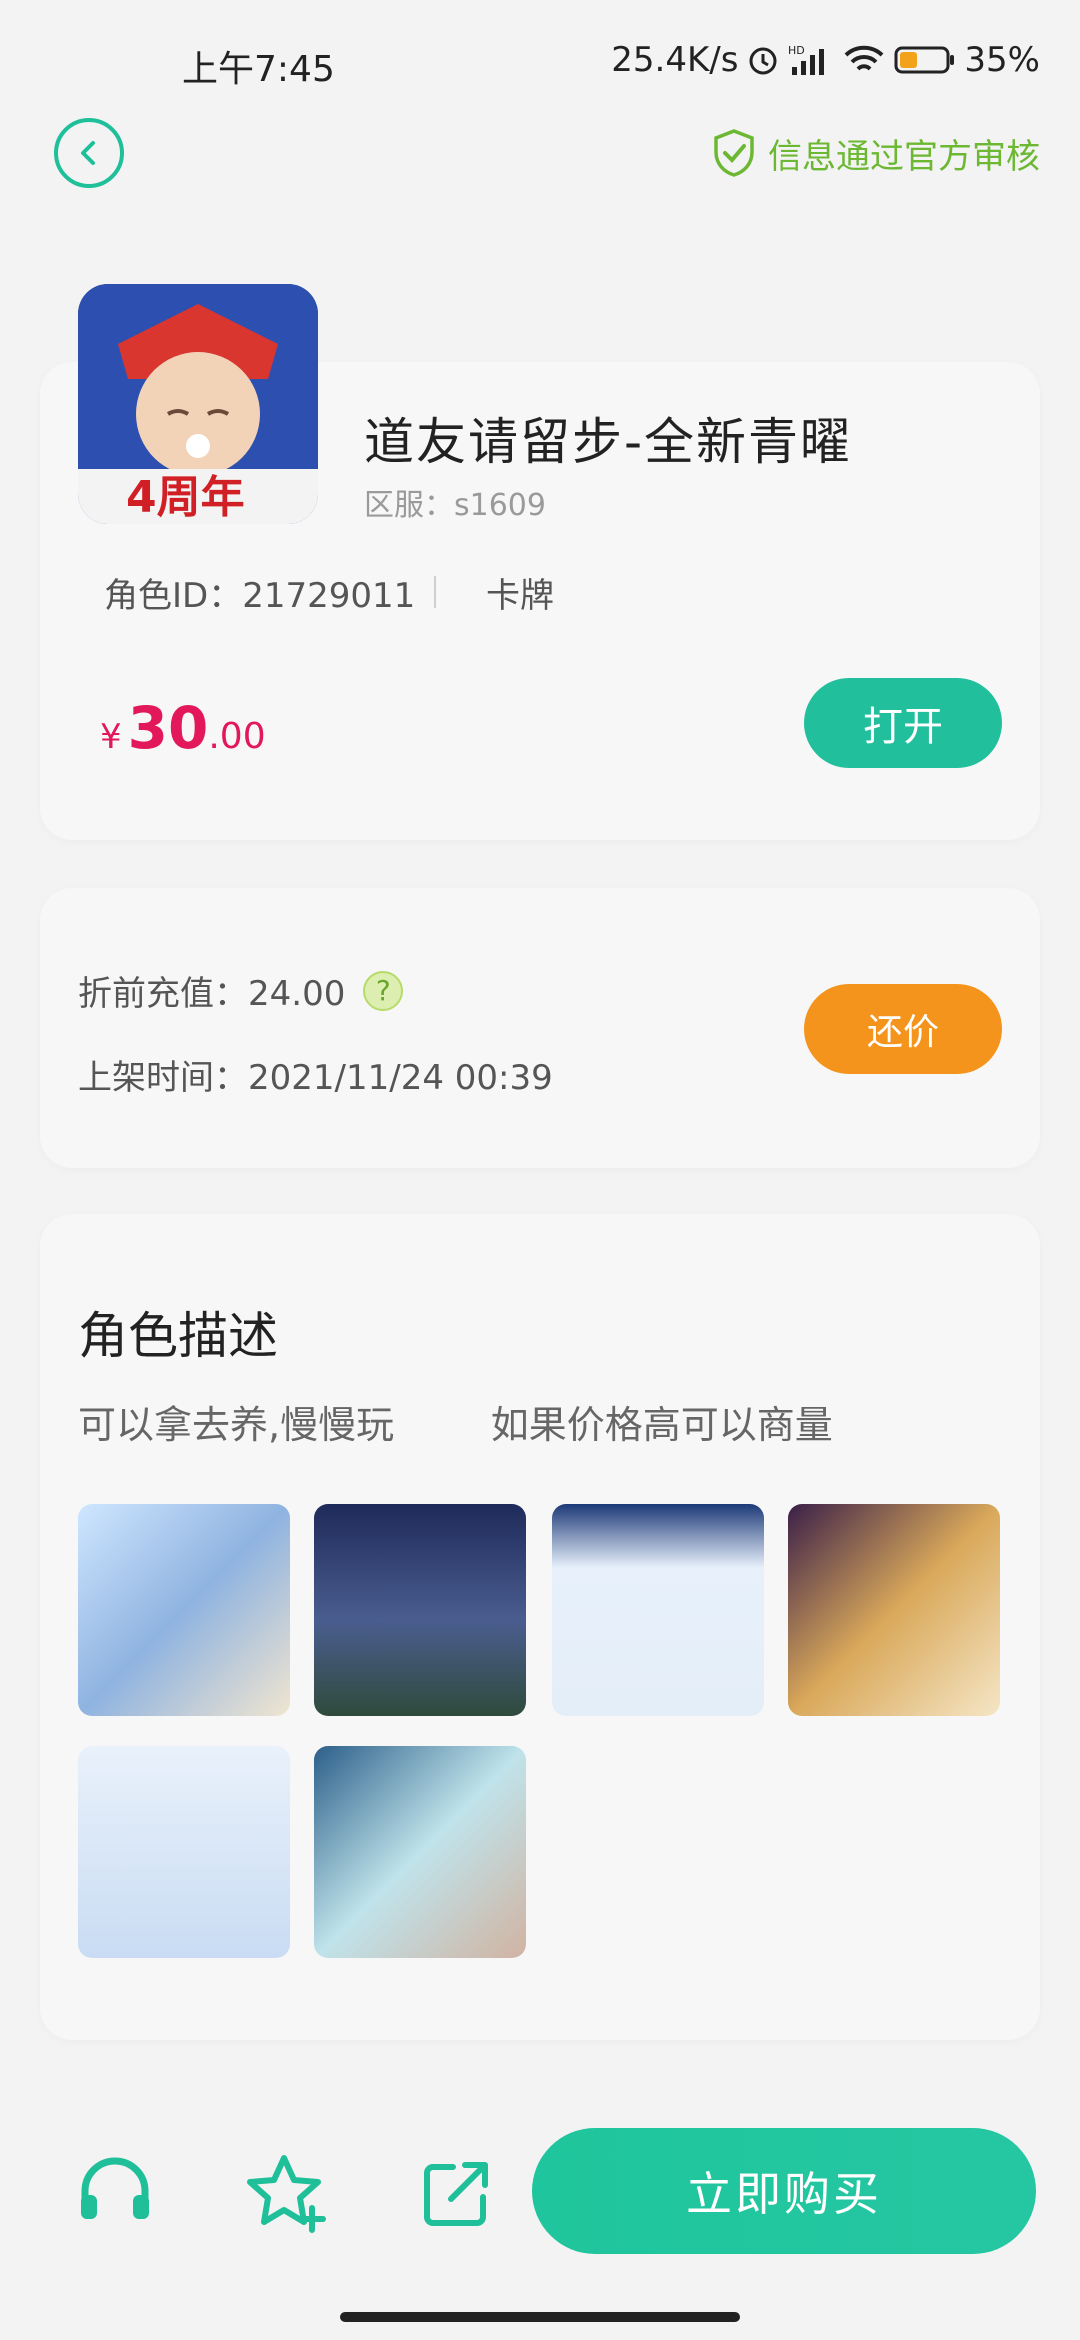 This screenshot has height=2340, width=1080. I want to click on price-decimal: .00, so click(237, 736).